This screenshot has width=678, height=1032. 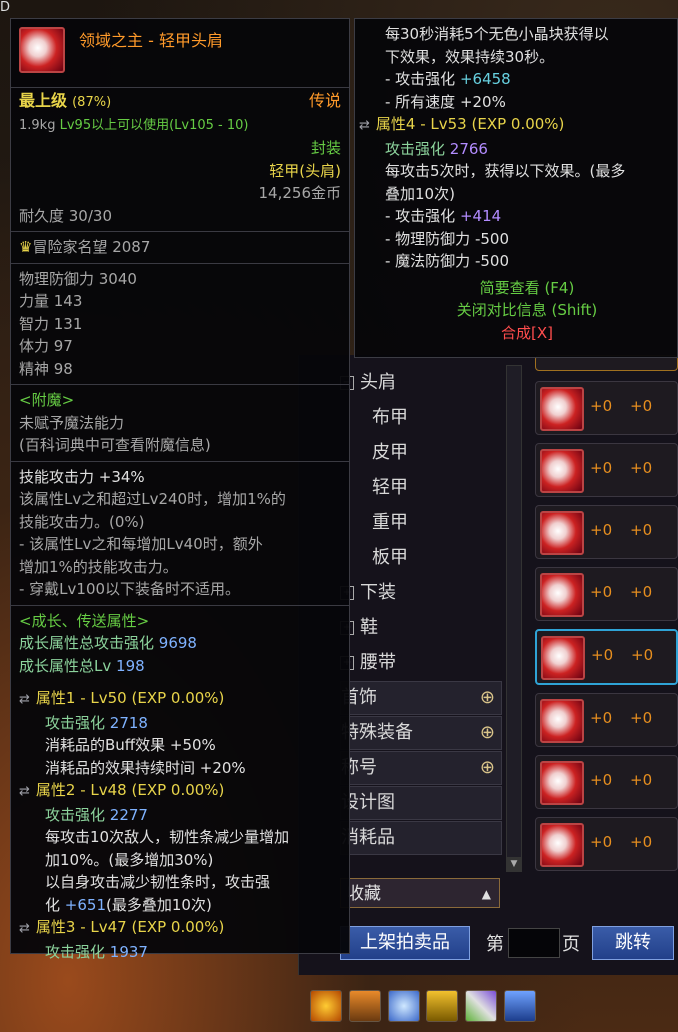 I want to click on attr3-title: 属性3 - Lv47 (EXP 0.00%), so click(x=130, y=927).